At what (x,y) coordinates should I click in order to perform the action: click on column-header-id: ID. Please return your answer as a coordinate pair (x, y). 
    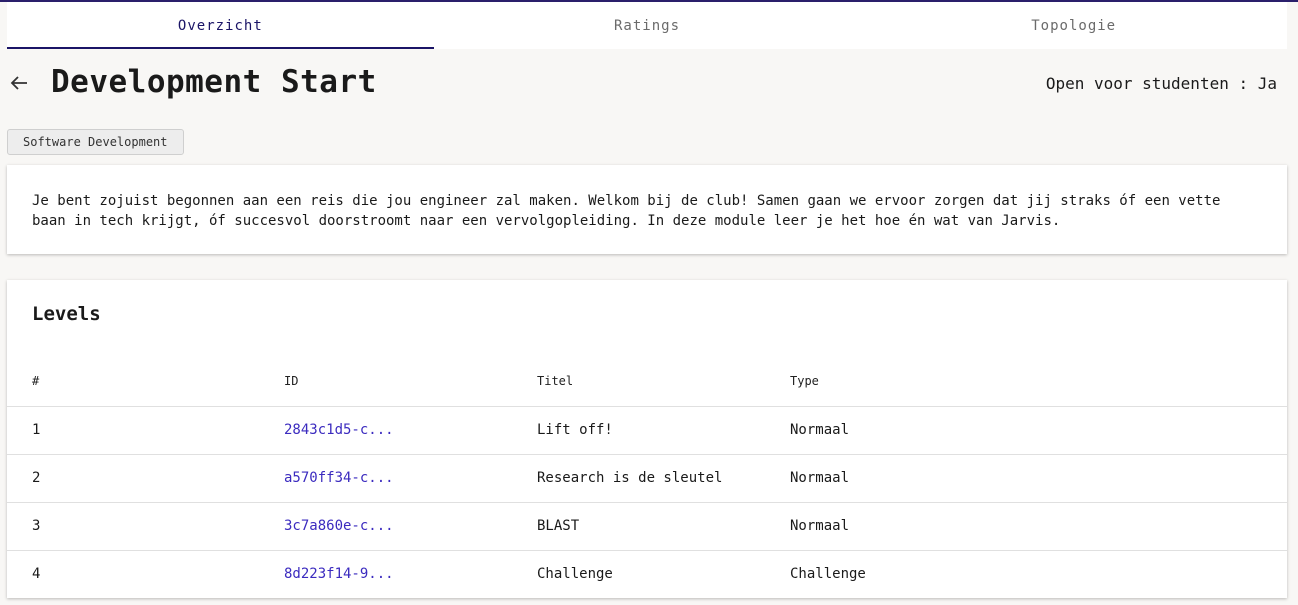
    Looking at the image, I should click on (291, 380).